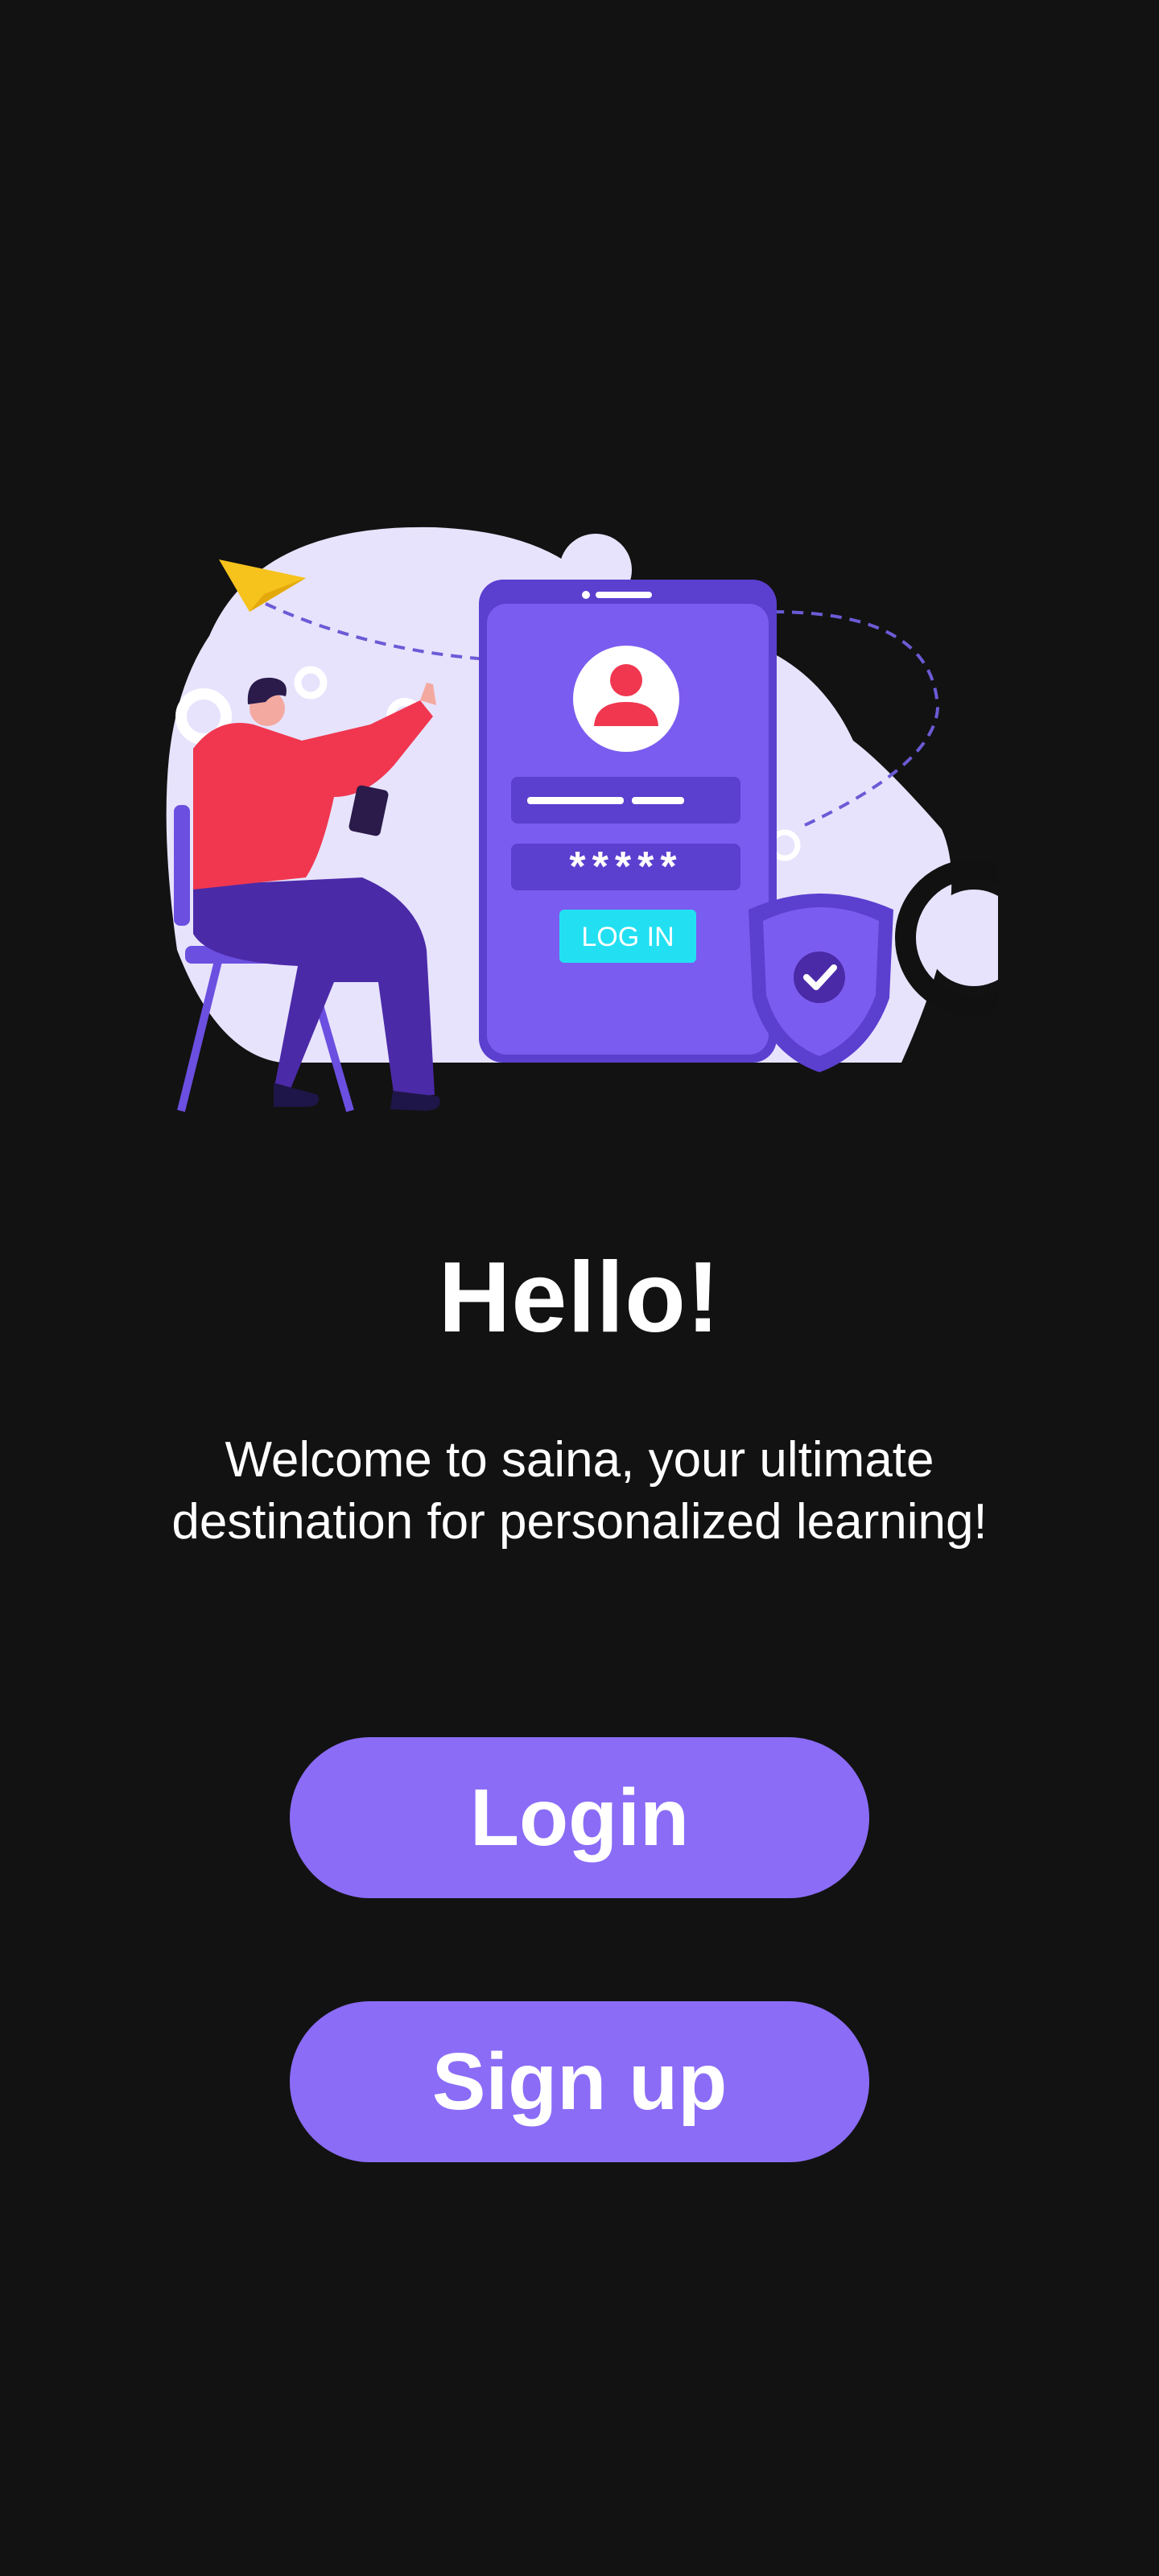  What do you see at coordinates (626, 867) in the screenshot?
I see `password-mask: *****` at bounding box center [626, 867].